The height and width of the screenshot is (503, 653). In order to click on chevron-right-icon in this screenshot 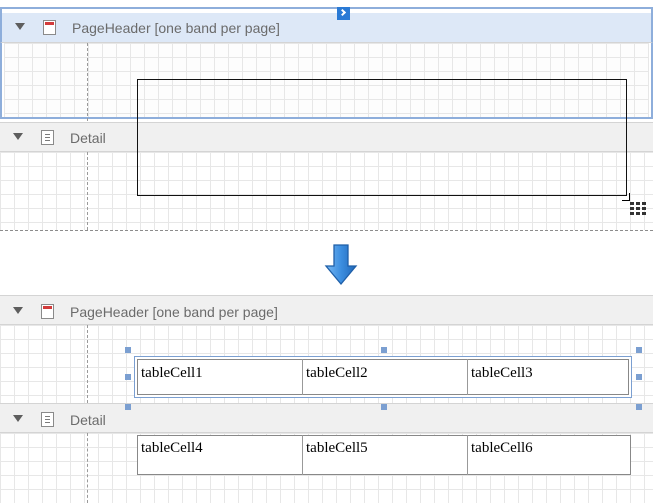, I will do `click(342, 12)`.